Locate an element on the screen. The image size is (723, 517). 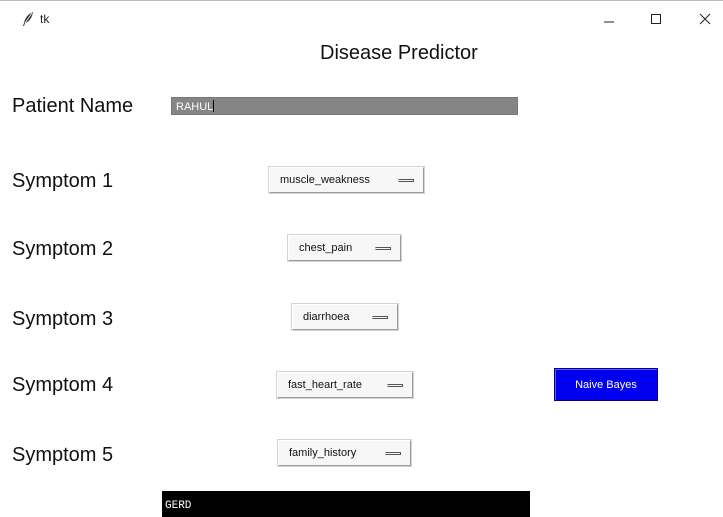
patient-name-input: RAHUL is located at coordinates (344, 106).